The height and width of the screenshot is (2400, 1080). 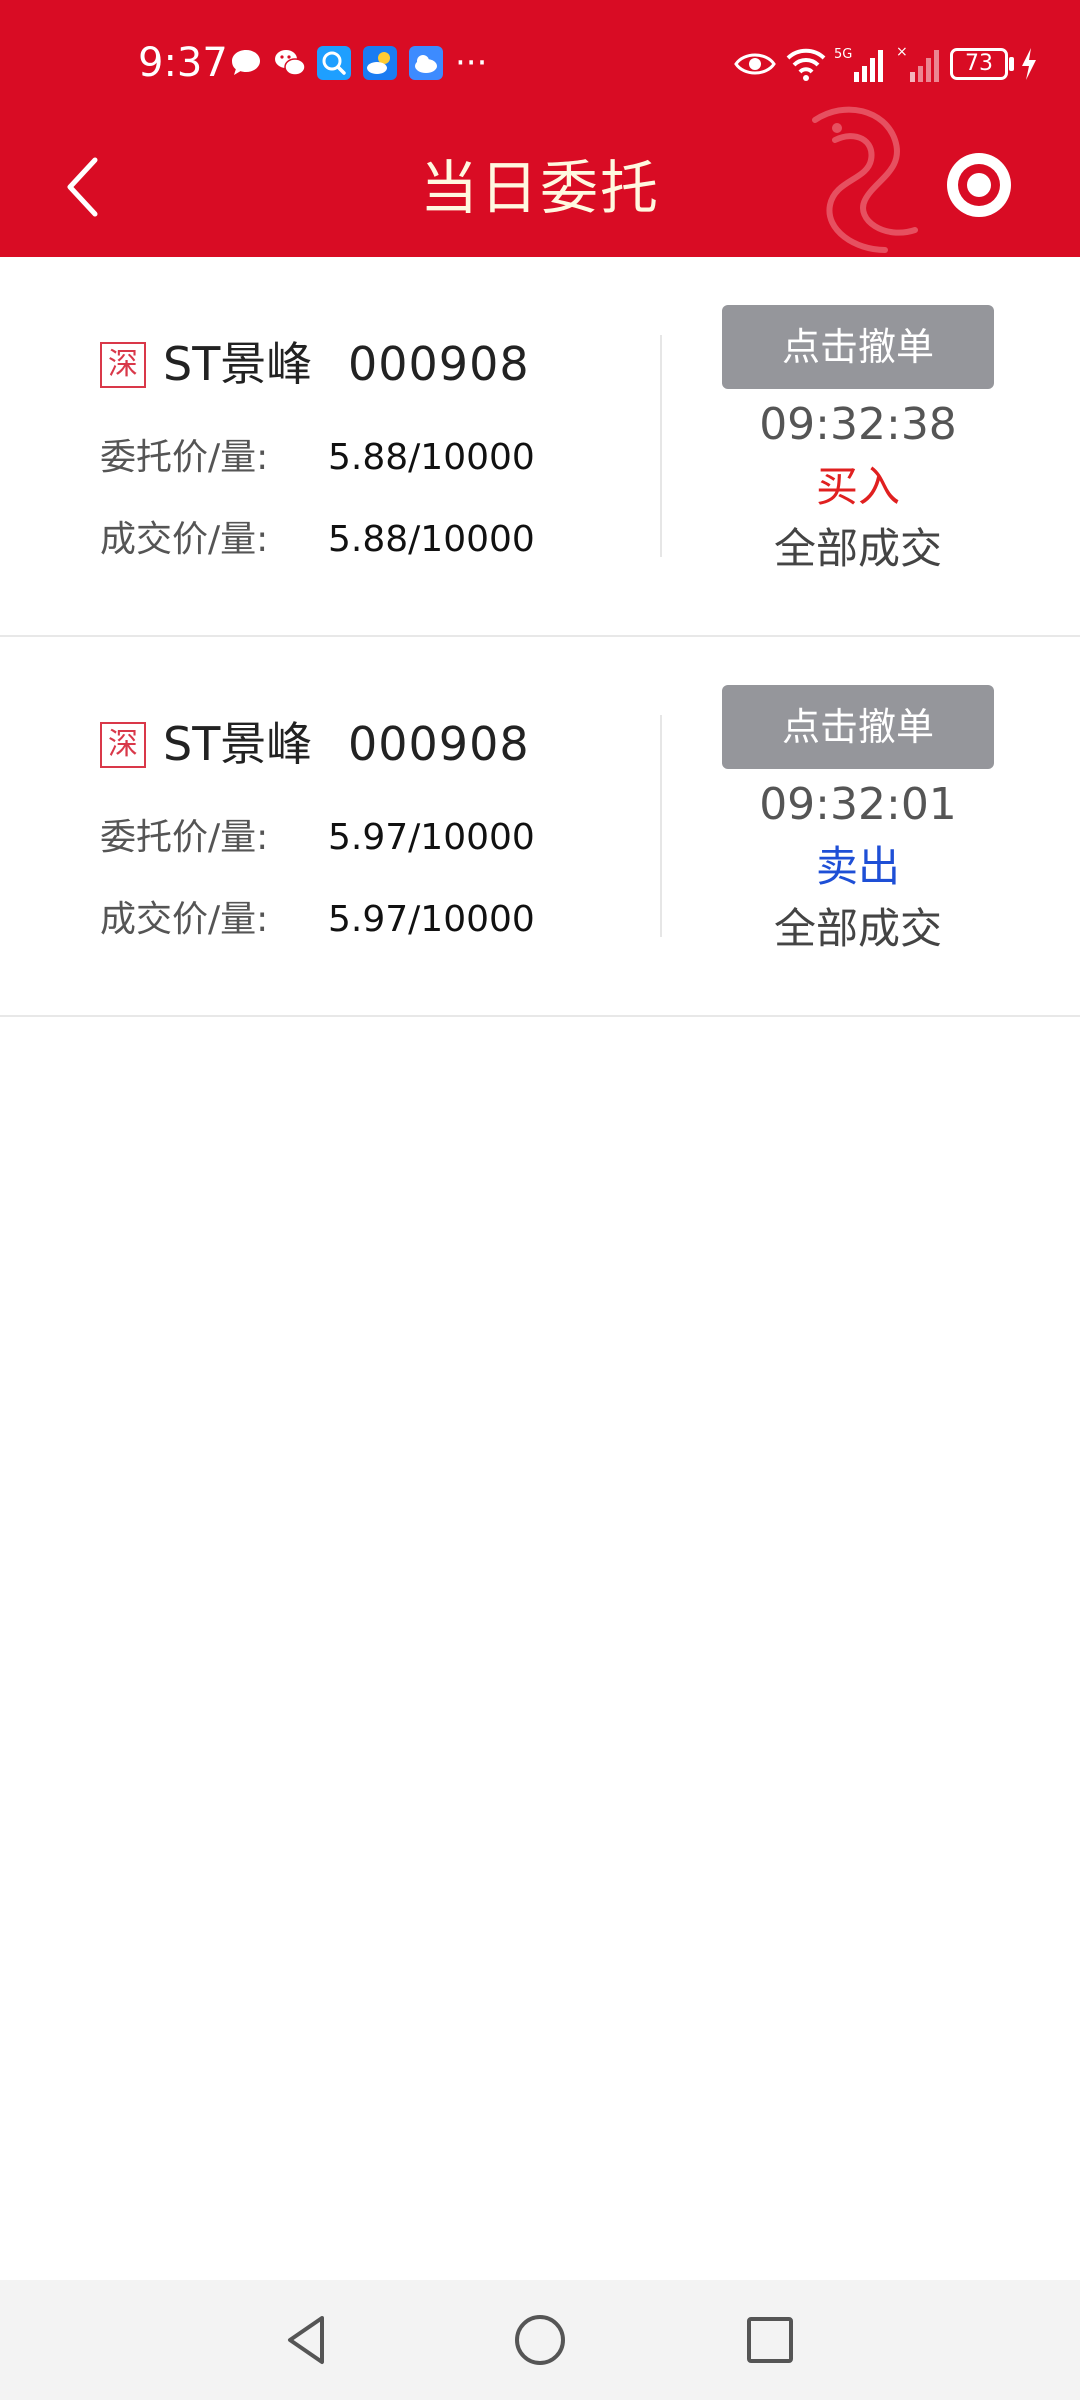 What do you see at coordinates (843, 54) in the screenshot?
I see `svg-text: 5G` at bounding box center [843, 54].